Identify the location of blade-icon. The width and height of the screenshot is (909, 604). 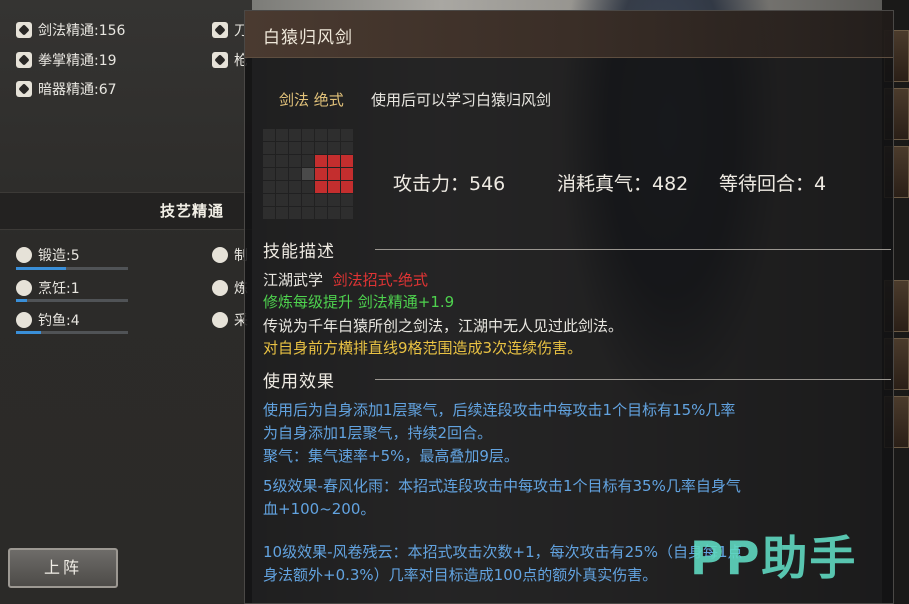
(220, 30).